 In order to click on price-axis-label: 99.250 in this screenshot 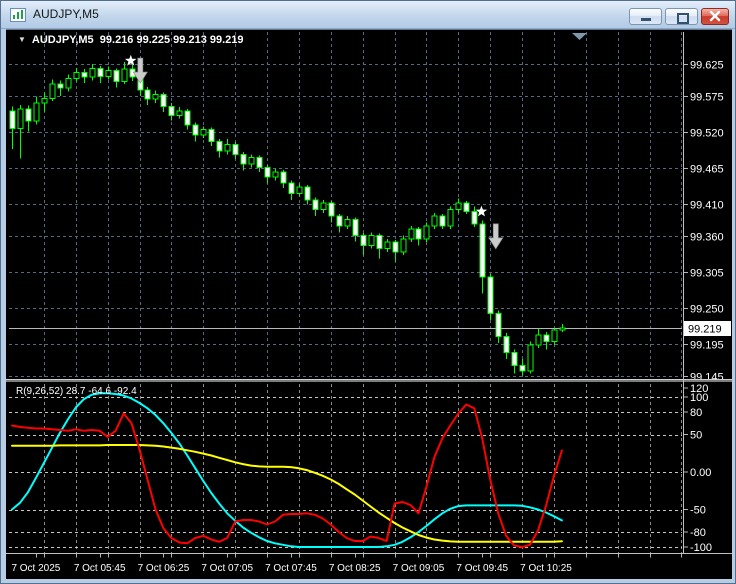, I will do `click(707, 310)`.